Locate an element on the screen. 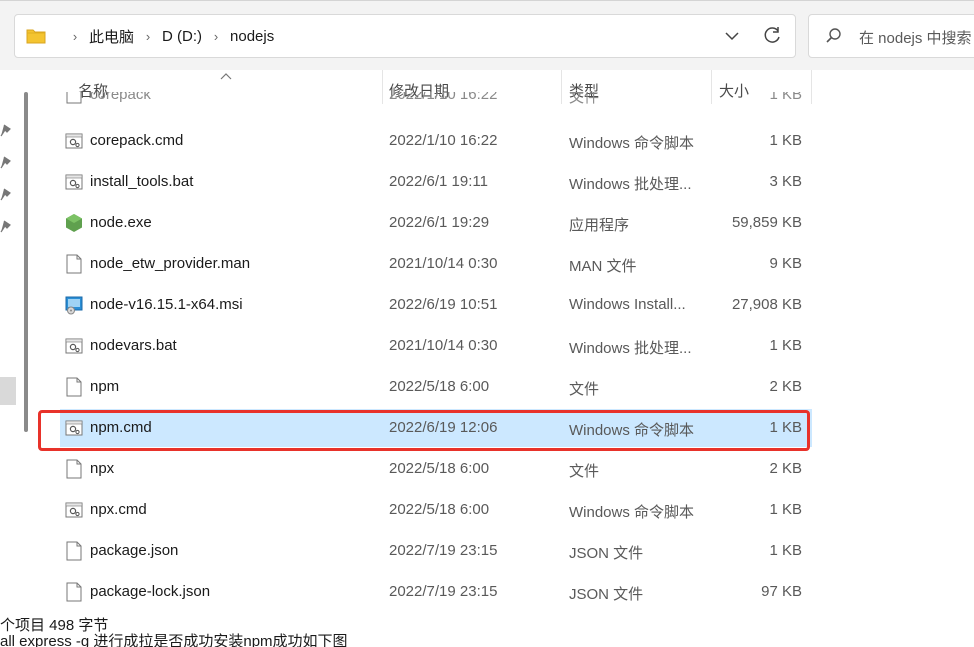 The width and height of the screenshot is (974, 647). file-row: node.exe 2022/6/1 19:29 应用程序 59,859 KB is located at coordinates (436, 223).